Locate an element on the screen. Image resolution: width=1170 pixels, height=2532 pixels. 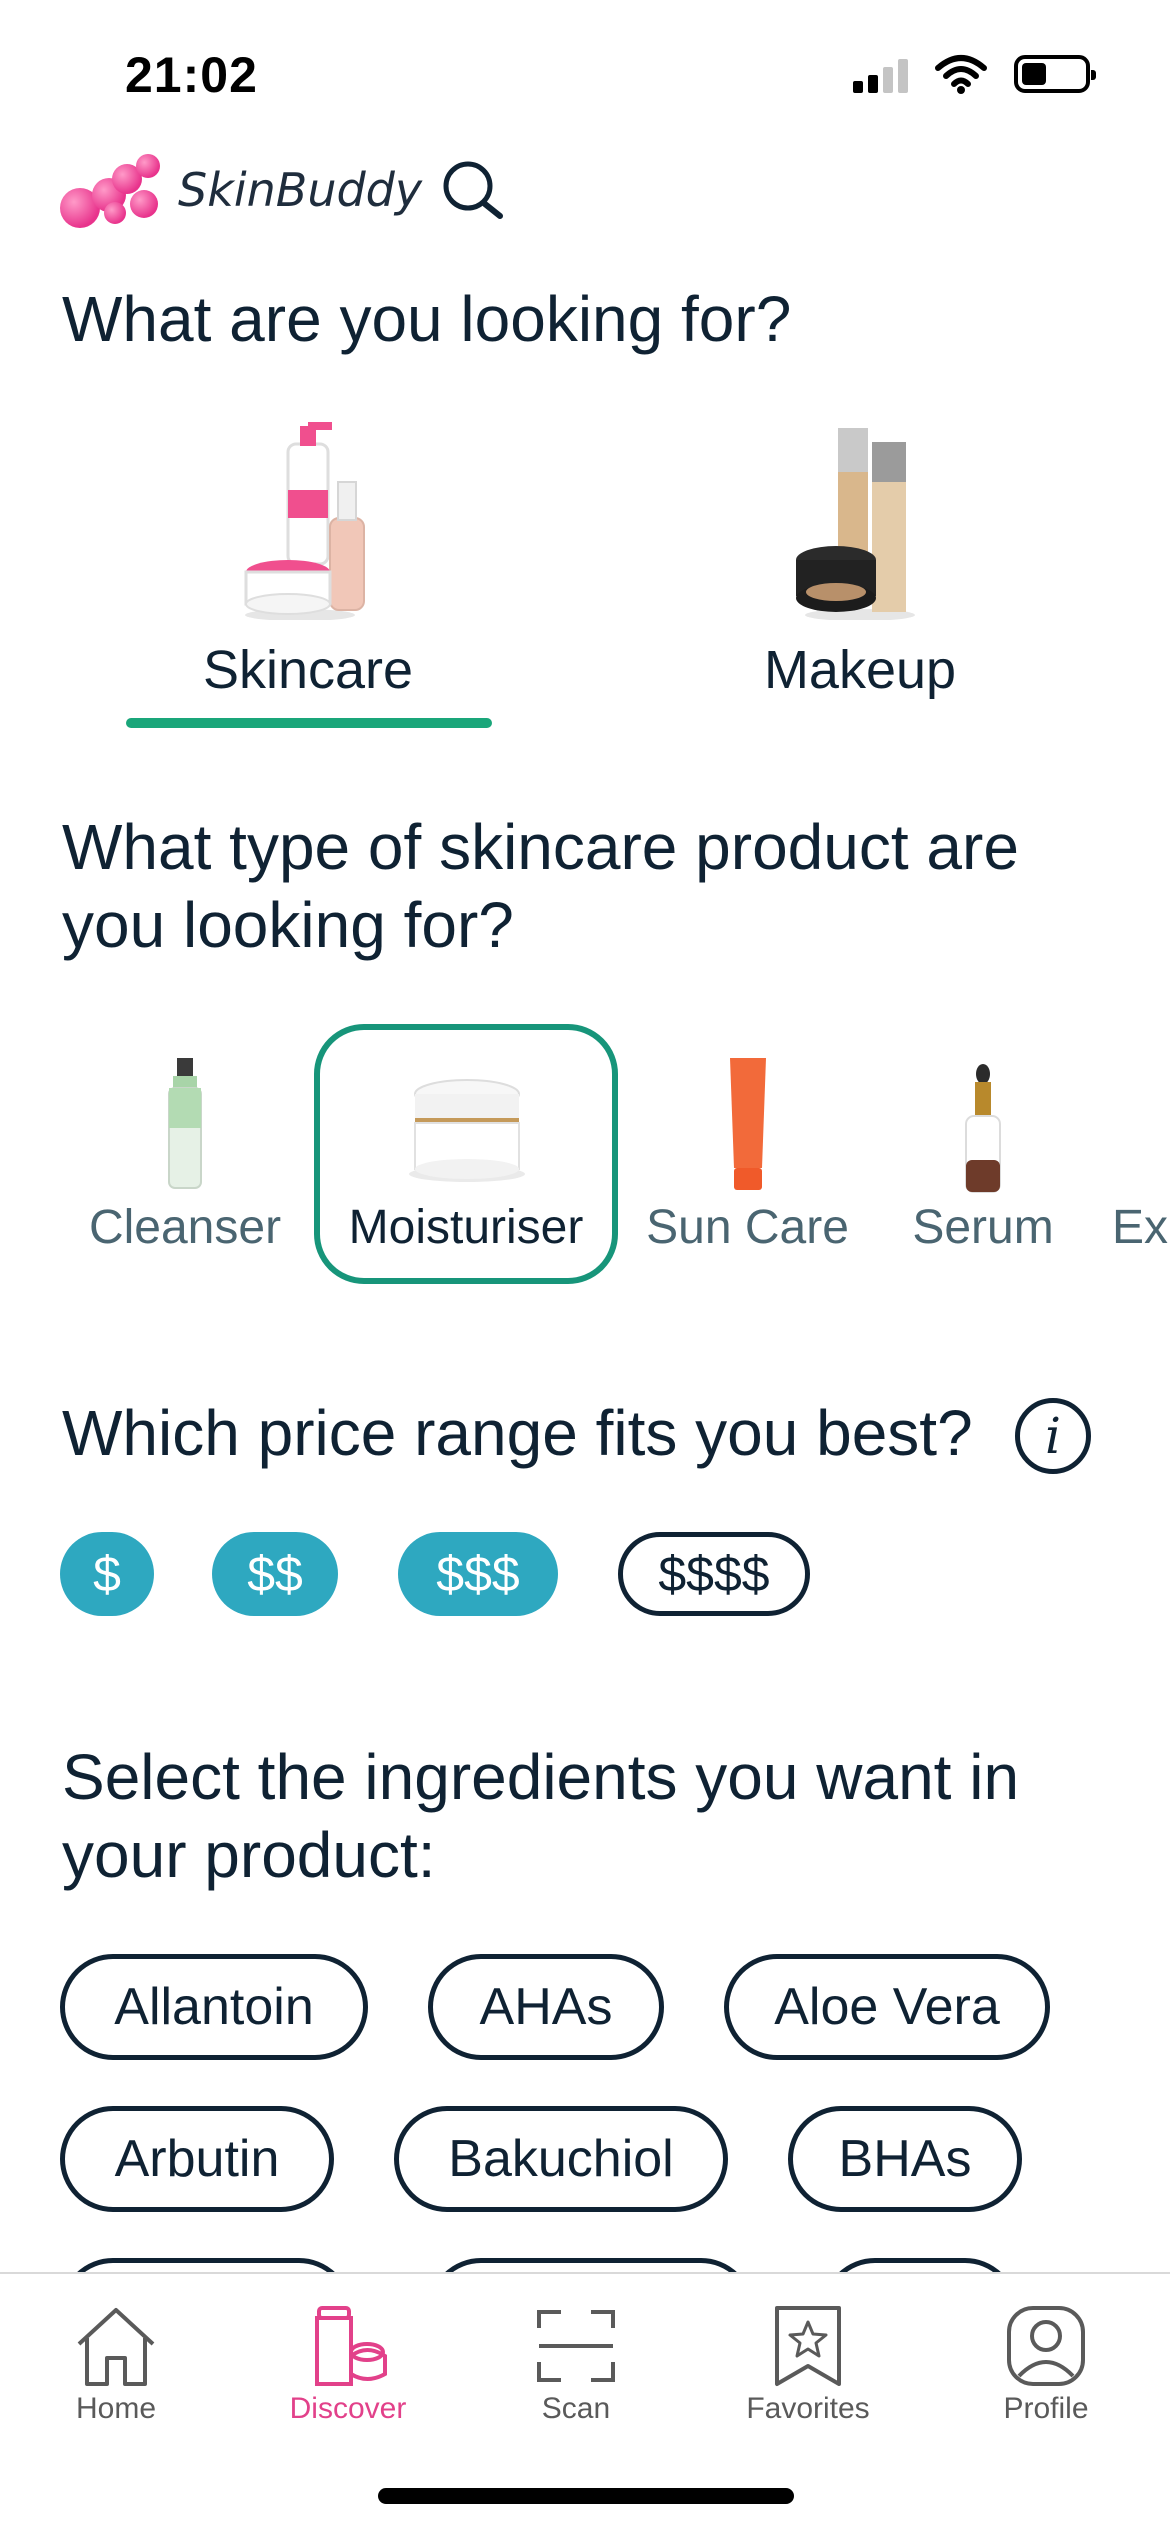
search-button is located at coordinates (475, 193).